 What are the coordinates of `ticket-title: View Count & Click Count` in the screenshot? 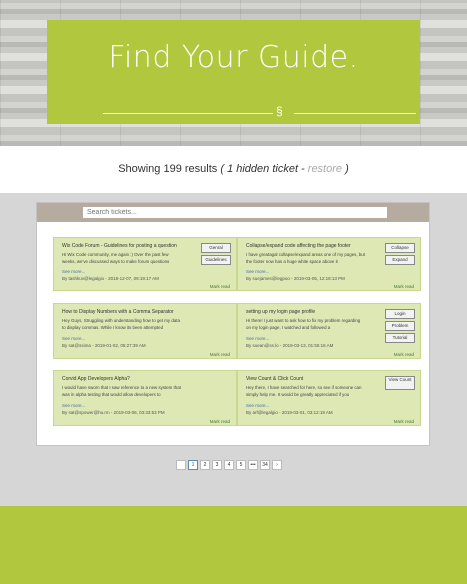 It's located at (274, 379).